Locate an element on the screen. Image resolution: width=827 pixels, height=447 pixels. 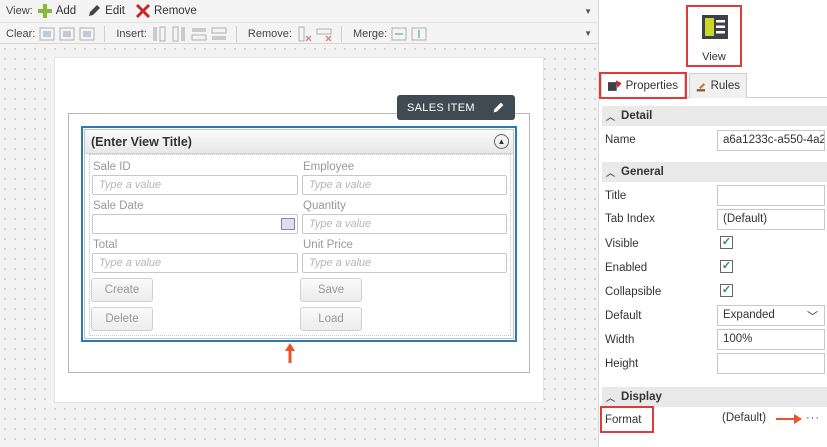
tab-rules-label: Rules is located at coordinates (725, 86).